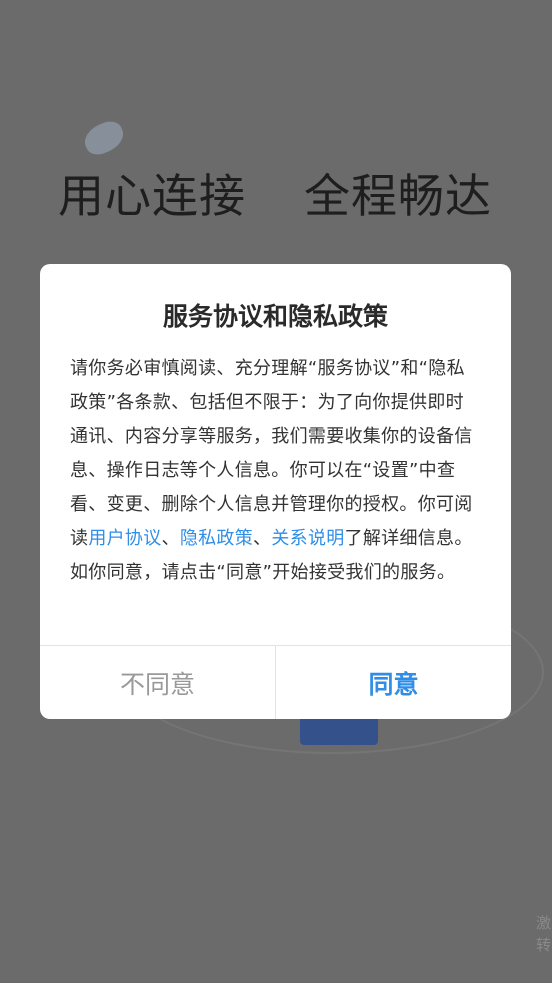  What do you see at coordinates (216, 538) in the screenshot?
I see `privacy-policy-link: 隐私政策` at bounding box center [216, 538].